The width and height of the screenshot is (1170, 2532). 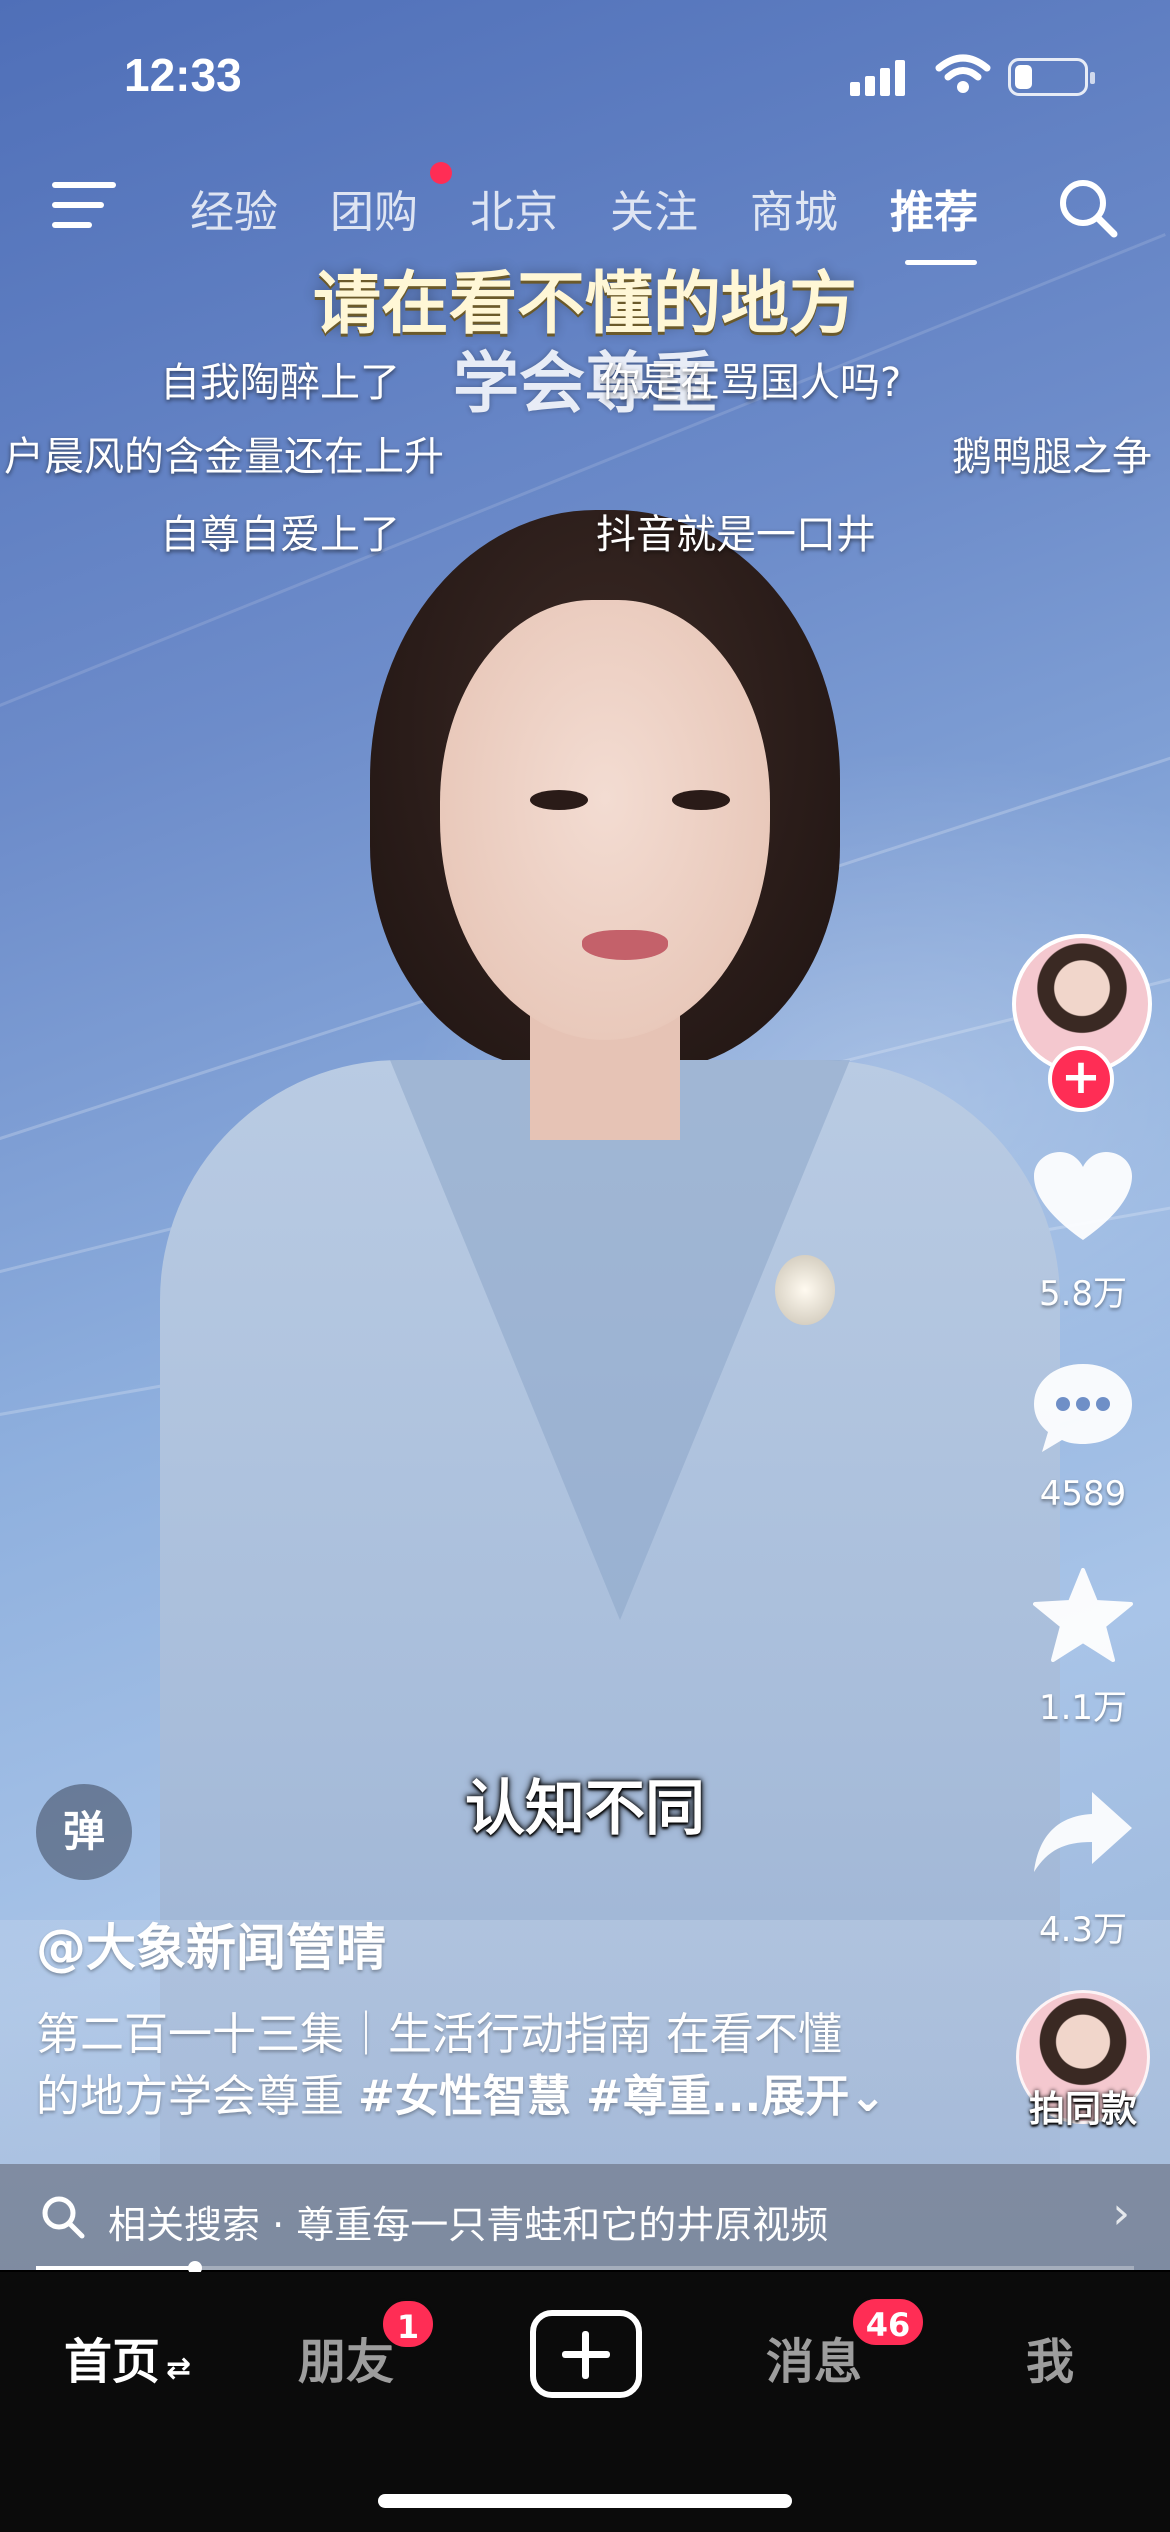 What do you see at coordinates (1052, 457) in the screenshot?
I see `danmu-comment: 鹅鸭腿之争` at bounding box center [1052, 457].